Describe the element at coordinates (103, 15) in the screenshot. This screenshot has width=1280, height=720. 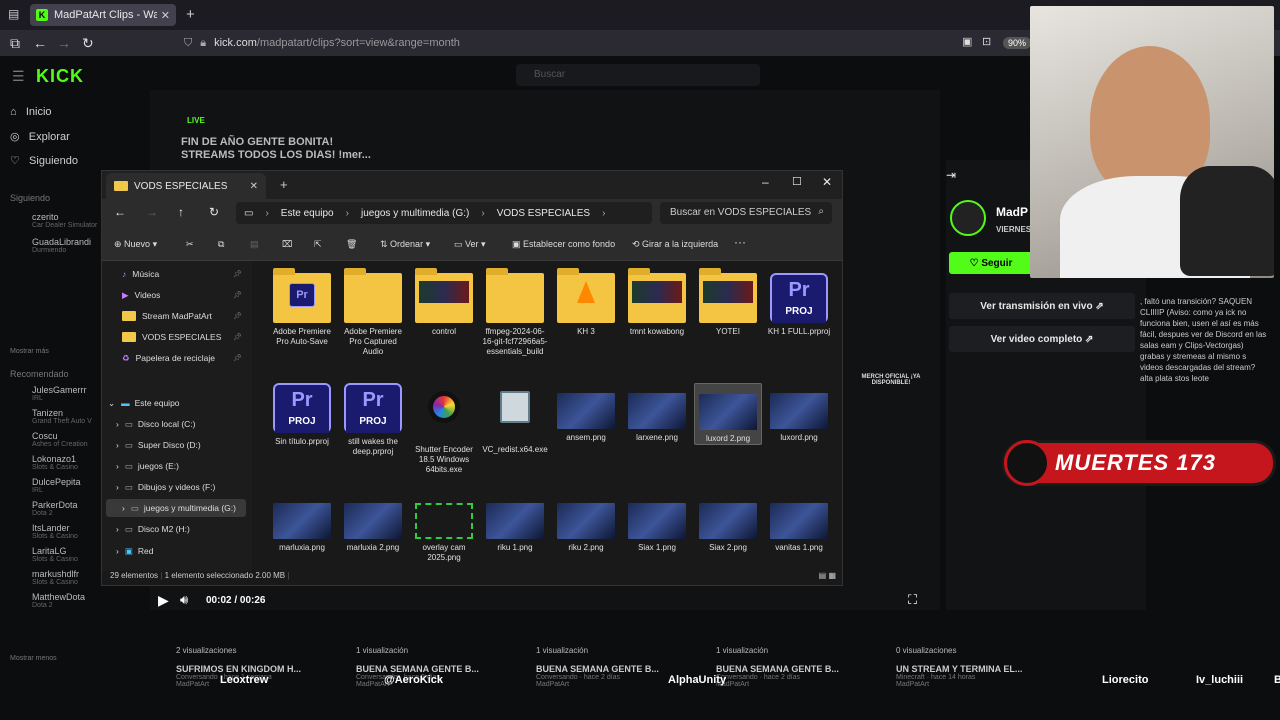
I see `browser-tab-active: K MadPatArt Clips - Watch Live o ✕` at that location.